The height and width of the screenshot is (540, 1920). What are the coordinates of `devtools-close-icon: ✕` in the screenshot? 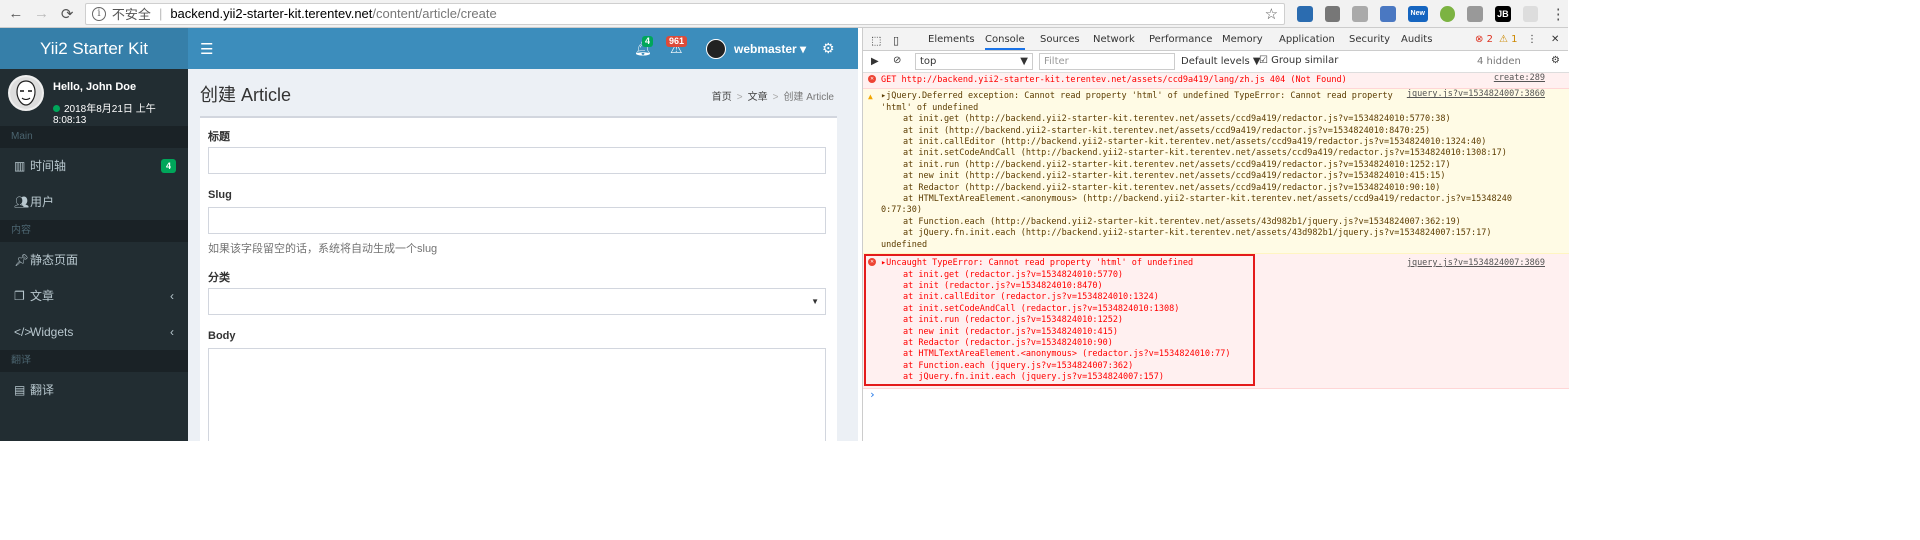 It's located at (1555, 39).